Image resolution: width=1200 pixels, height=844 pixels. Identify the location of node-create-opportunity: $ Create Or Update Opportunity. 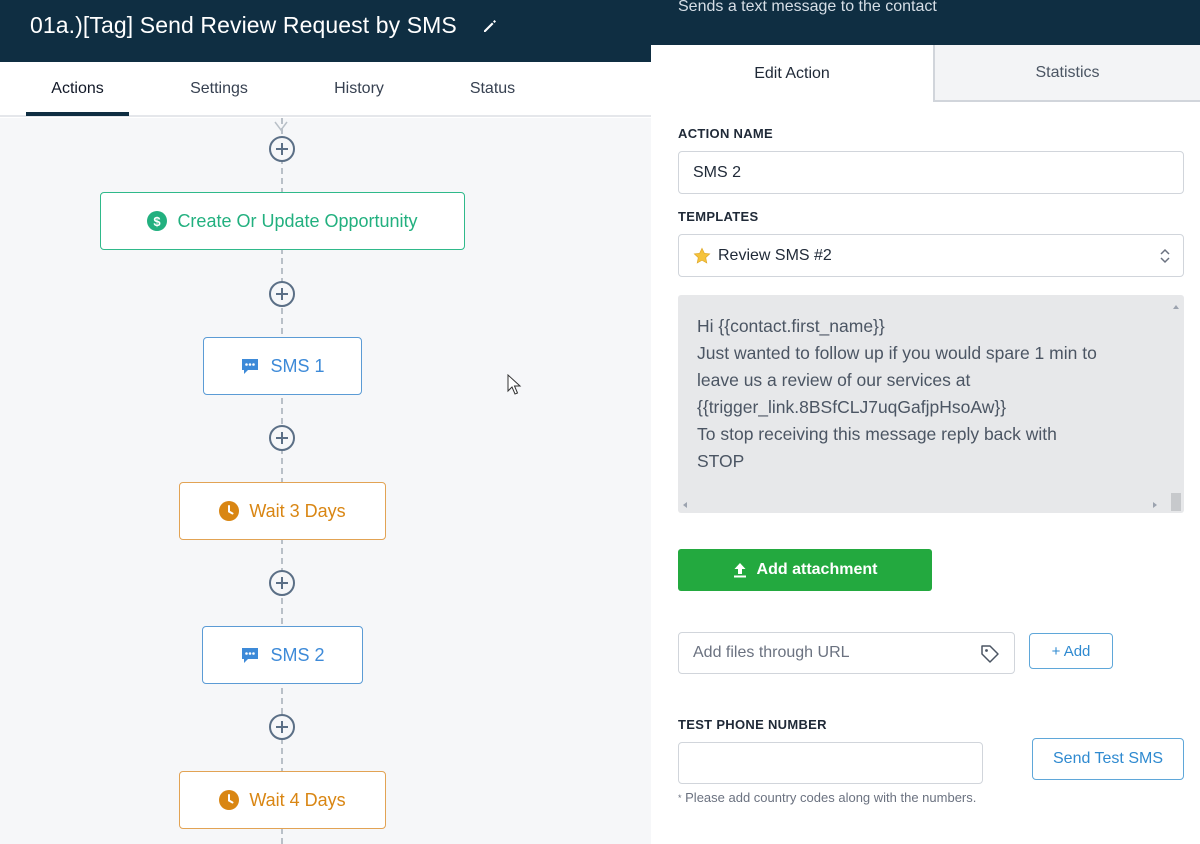
(282, 221).